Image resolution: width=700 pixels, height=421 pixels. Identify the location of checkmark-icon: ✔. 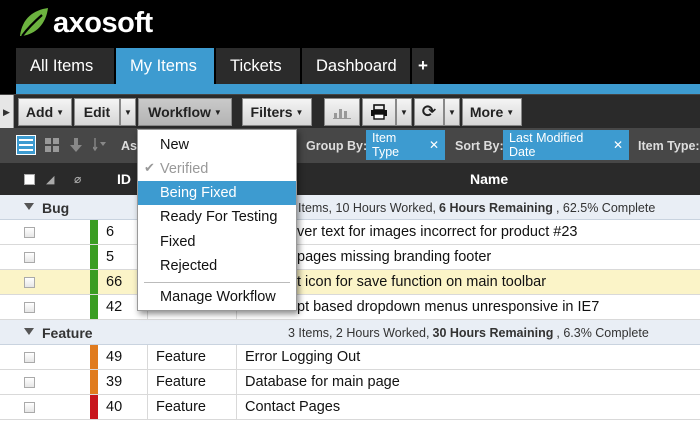
(149, 167).